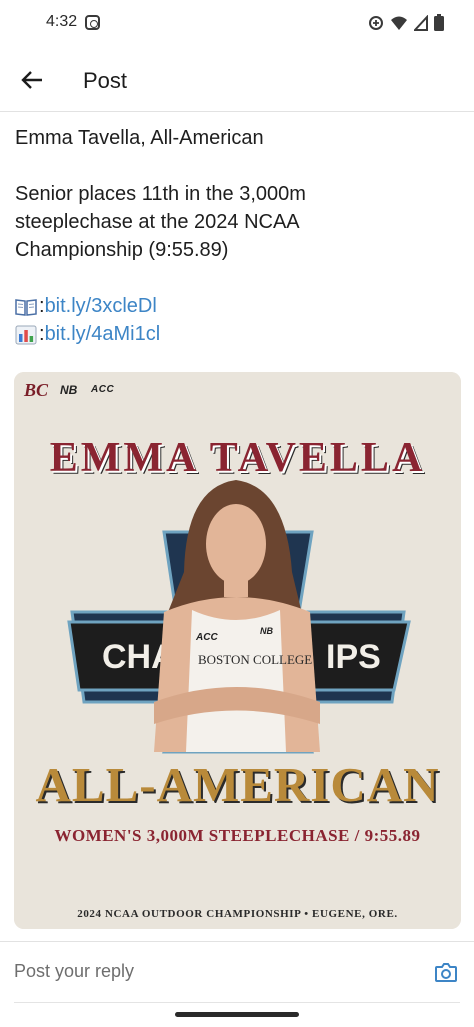  Describe the element at coordinates (92, 22) in the screenshot. I see `instagram-icon` at that location.